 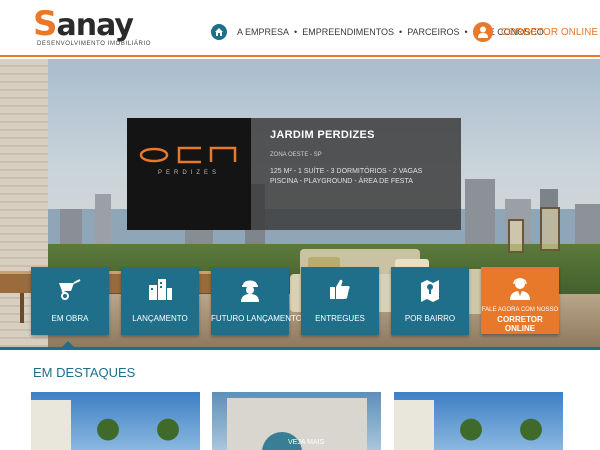 I want to click on sanay-logo: Sanay DESENVOLVIMENTO IMOBILIÁRIO, so click(x=91, y=28).